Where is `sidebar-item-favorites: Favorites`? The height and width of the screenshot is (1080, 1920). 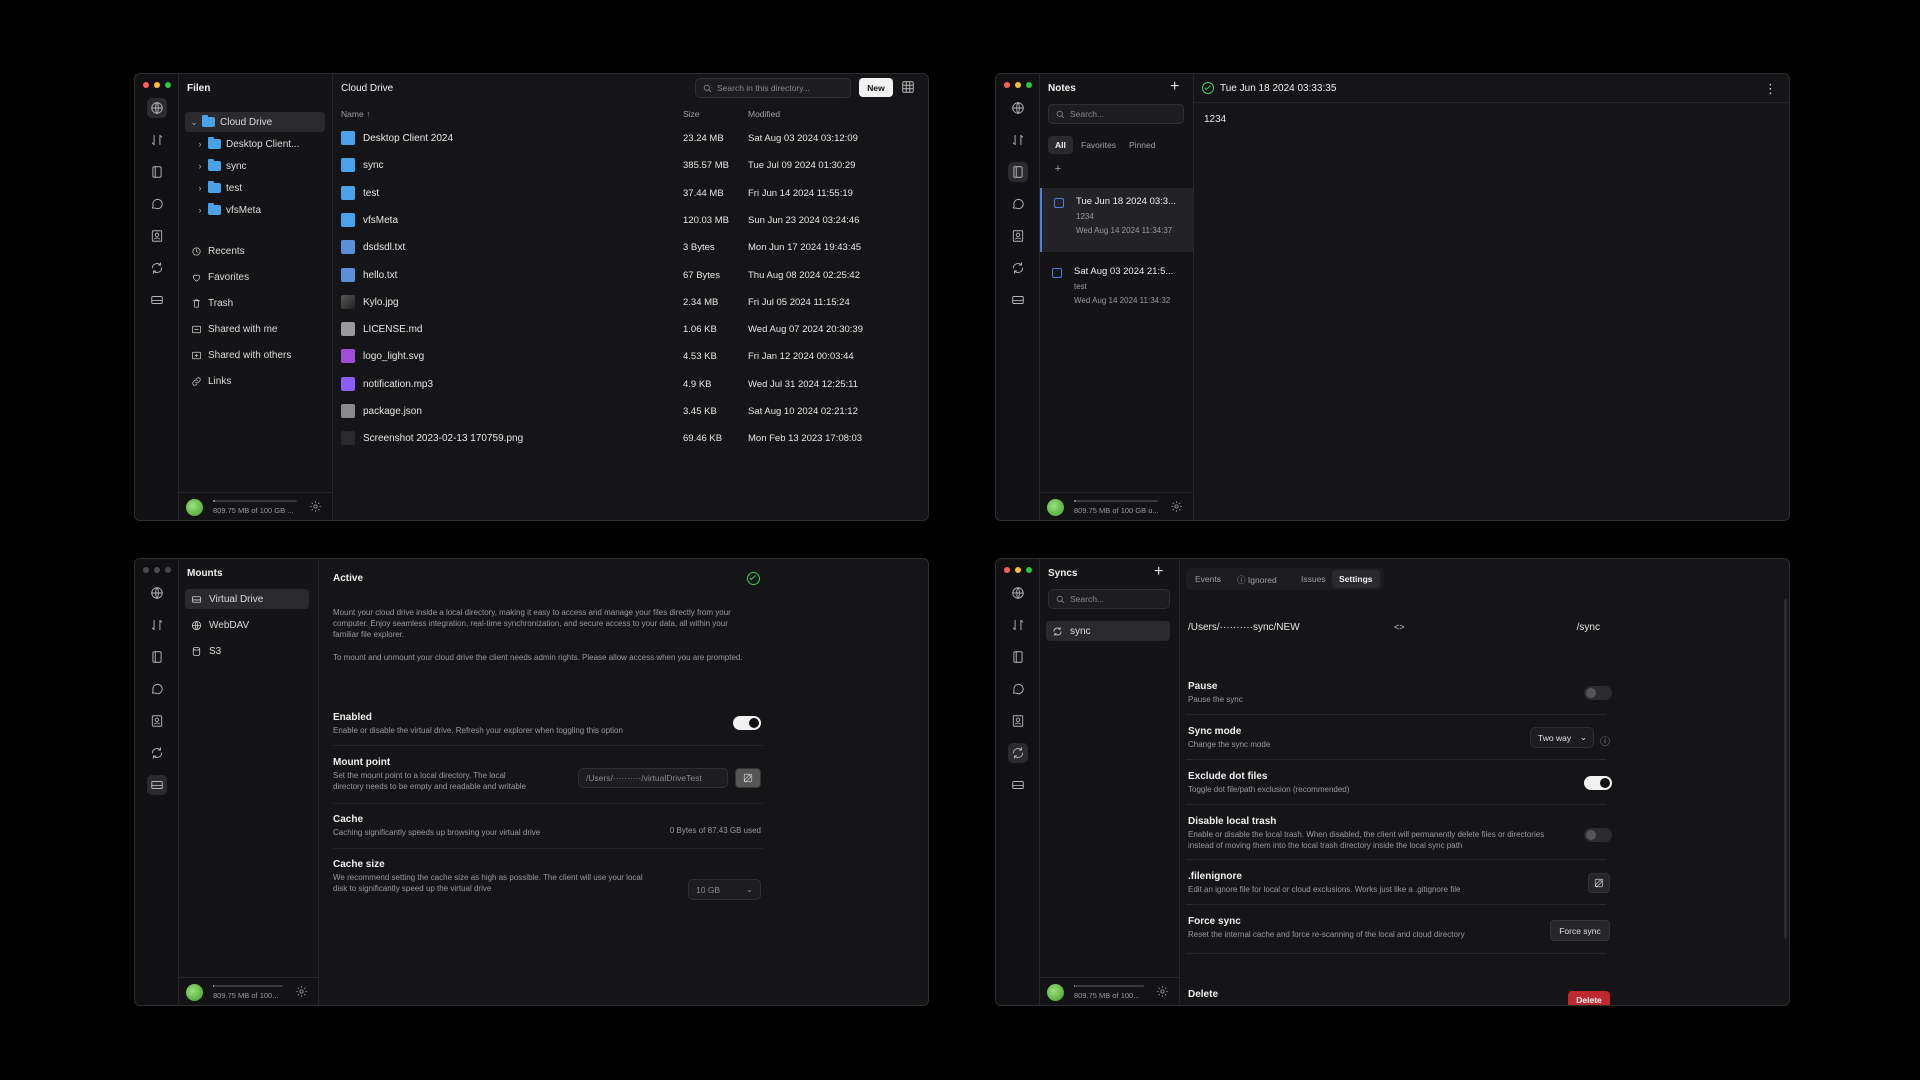
sidebar-item-favorites: Favorites is located at coordinates (220, 277).